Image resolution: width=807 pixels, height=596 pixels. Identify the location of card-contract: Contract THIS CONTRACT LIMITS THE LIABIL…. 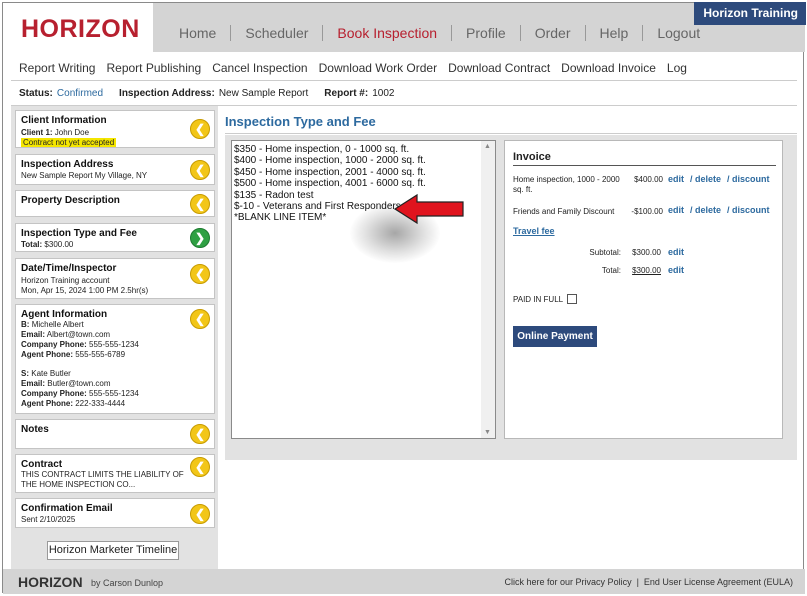
(115, 473).